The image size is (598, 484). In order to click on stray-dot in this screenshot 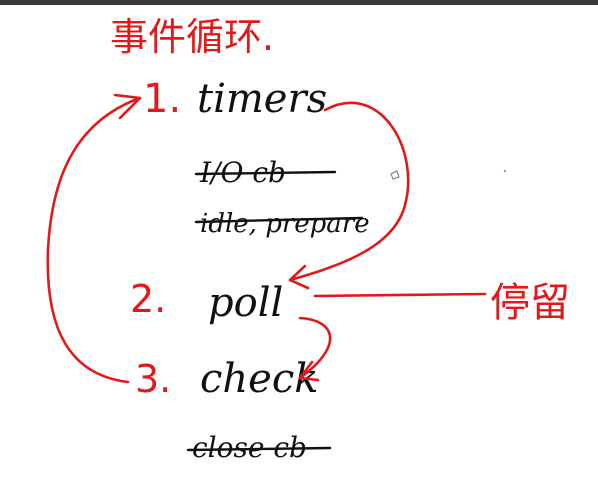, I will do `click(505, 171)`.